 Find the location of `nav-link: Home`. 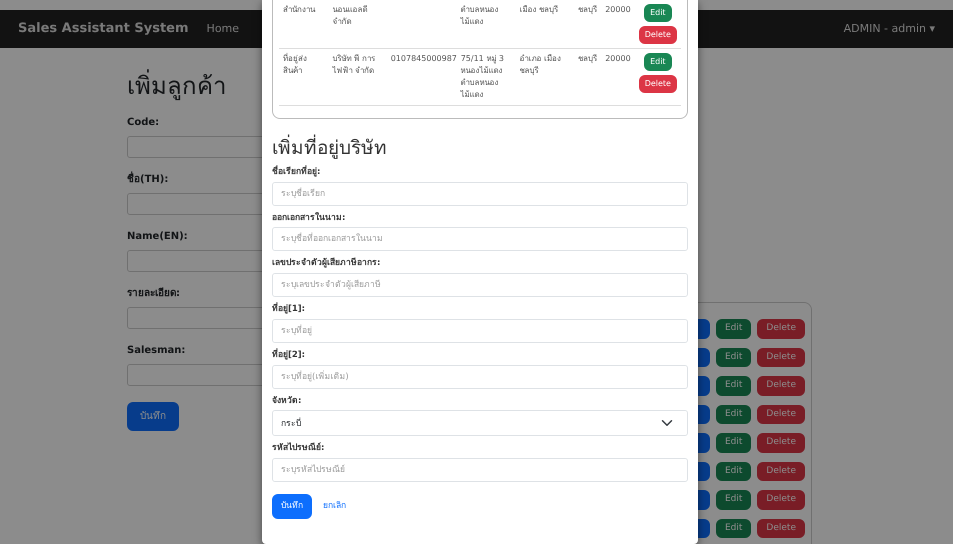

nav-link: Home is located at coordinates (223, 29).